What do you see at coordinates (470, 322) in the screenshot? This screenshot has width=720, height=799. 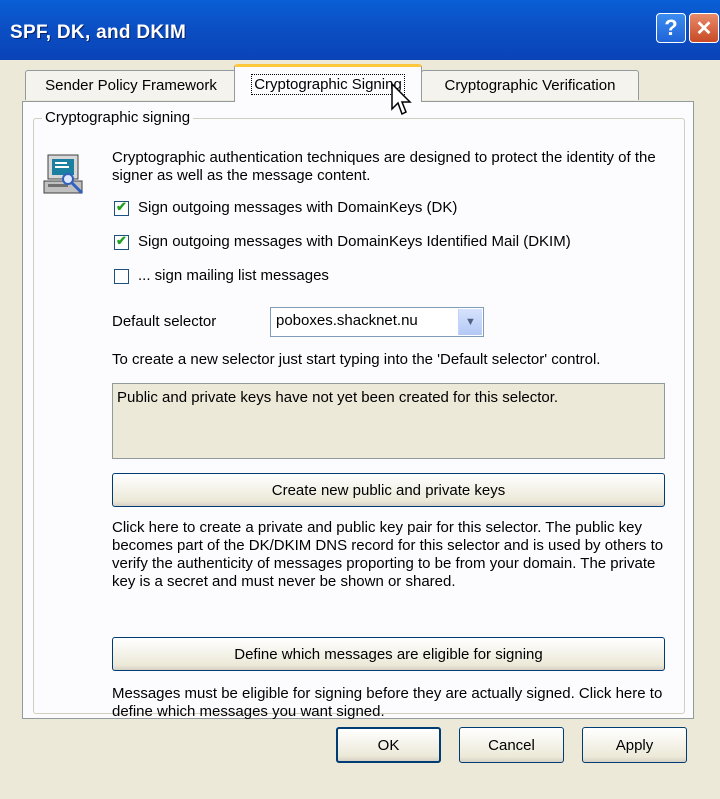 I see `chevron-down-icon: ▼` at bounding box center [470, 322].